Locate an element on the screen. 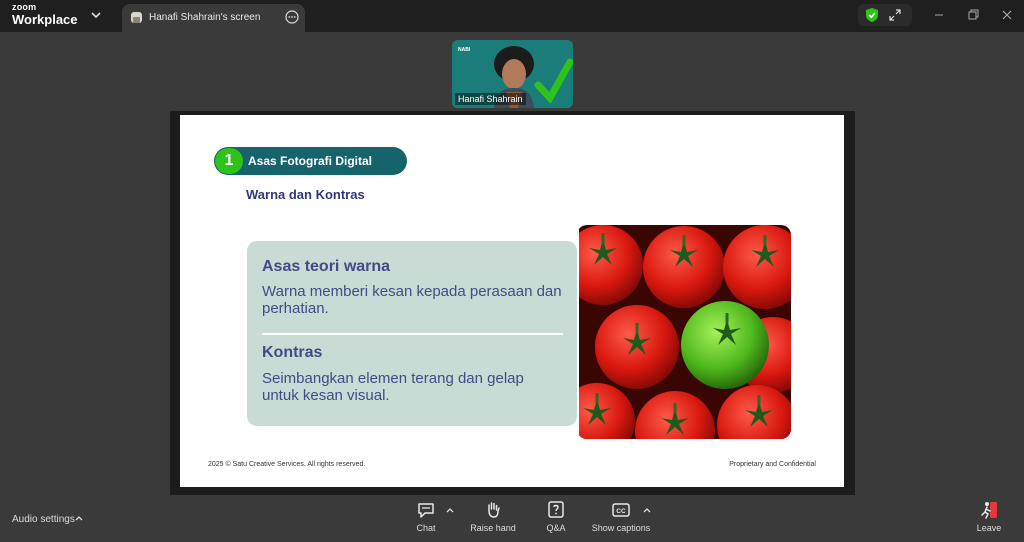 The height and width of the screenshot is (542, 1024). section-pill: 1 Asas Fotografi Digital is located at coordinates (310, 161).